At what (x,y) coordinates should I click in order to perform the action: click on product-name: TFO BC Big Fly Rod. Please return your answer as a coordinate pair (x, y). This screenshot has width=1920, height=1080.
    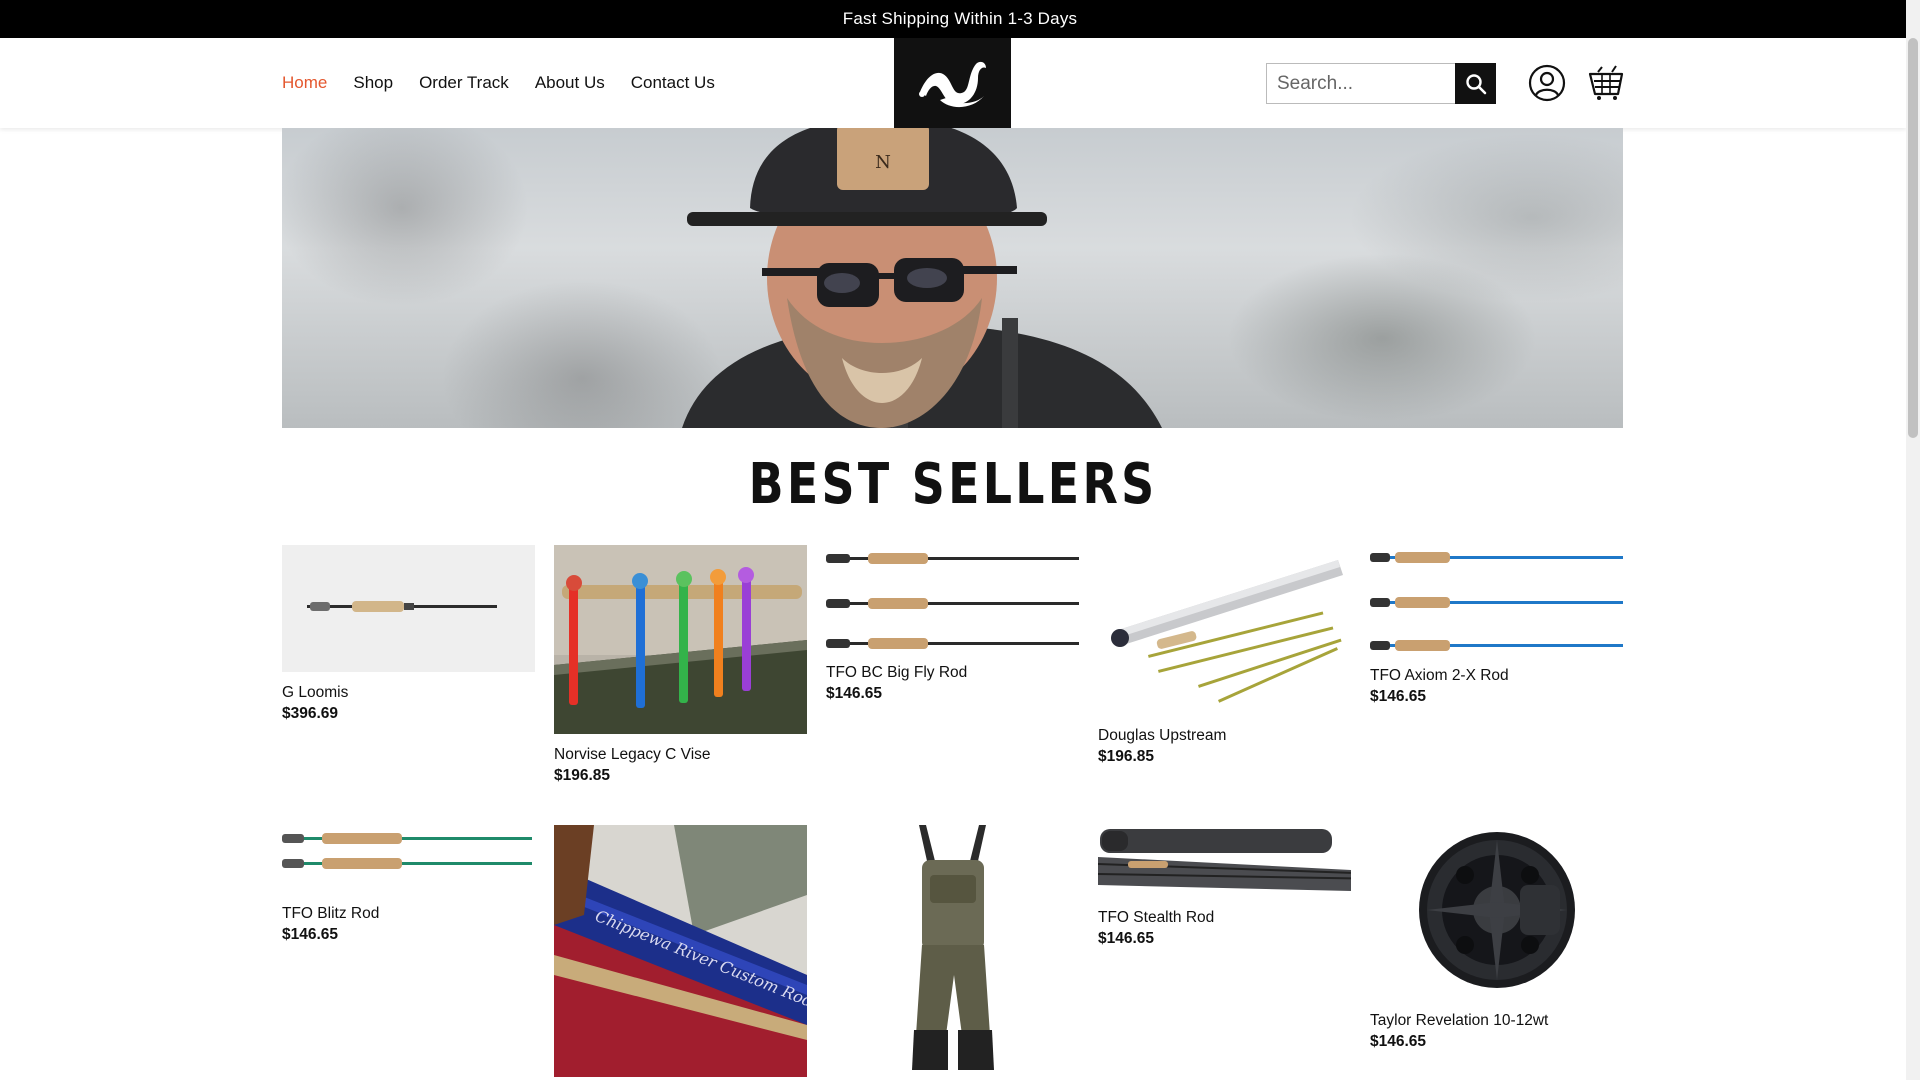
    Looking at the image, I should click on (952, 673).